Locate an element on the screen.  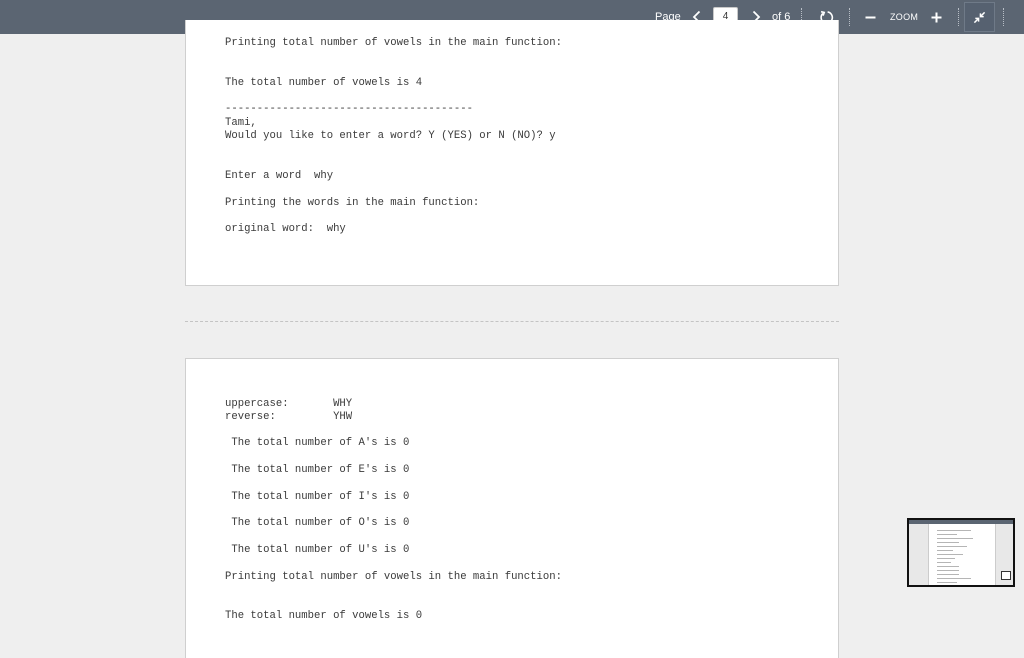
zoom-in-button is located at coordinates (936, 17).